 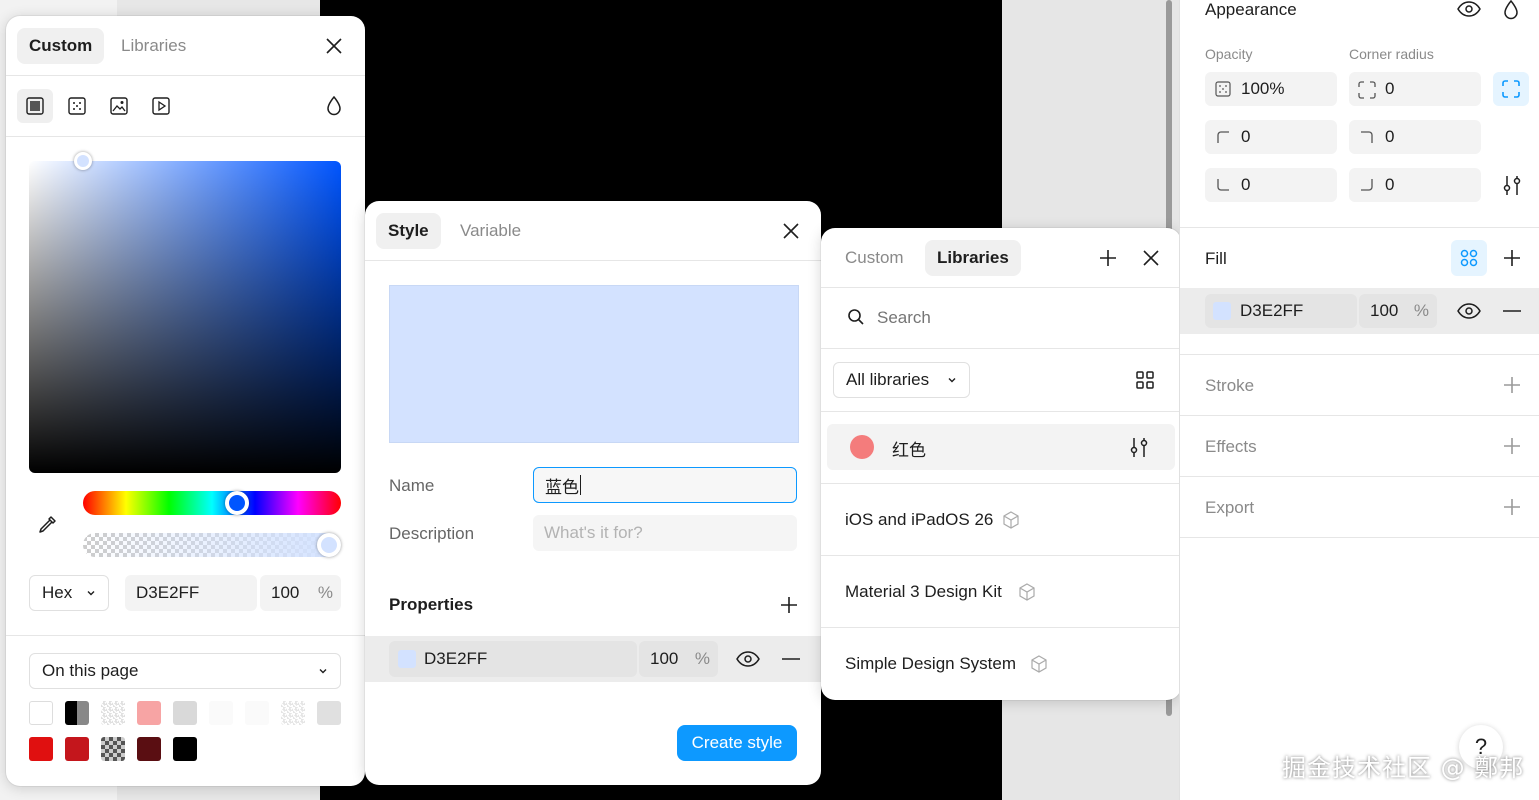 What do you see at coordinates (90, 670) in the screenshot?
I see `swatch-scope-label: On this page` at bounding box center [90, 670].